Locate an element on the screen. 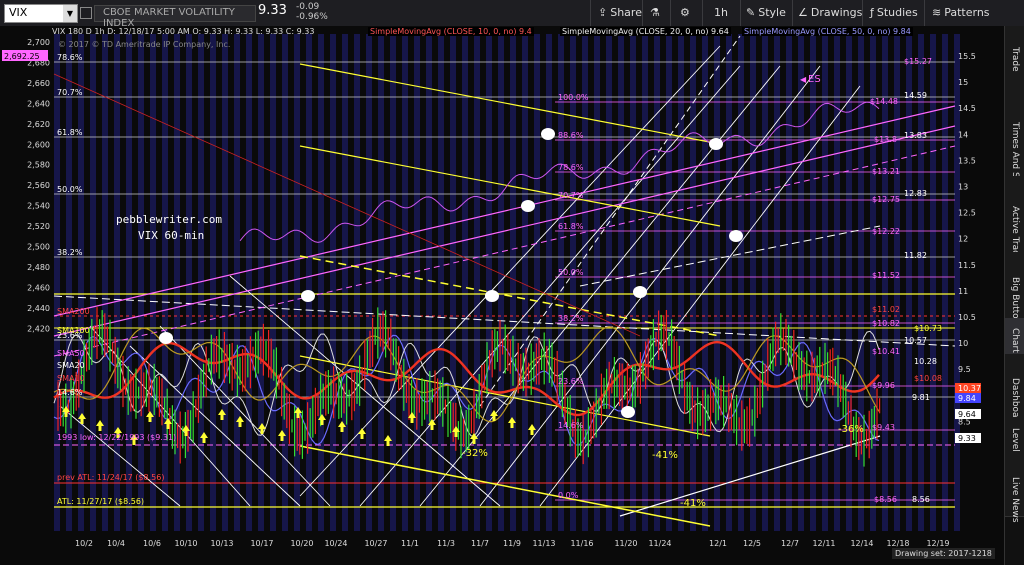 This screenshot has width=1024, height=565. right-level-label: $13.21 is located at coordinates (886, 171).